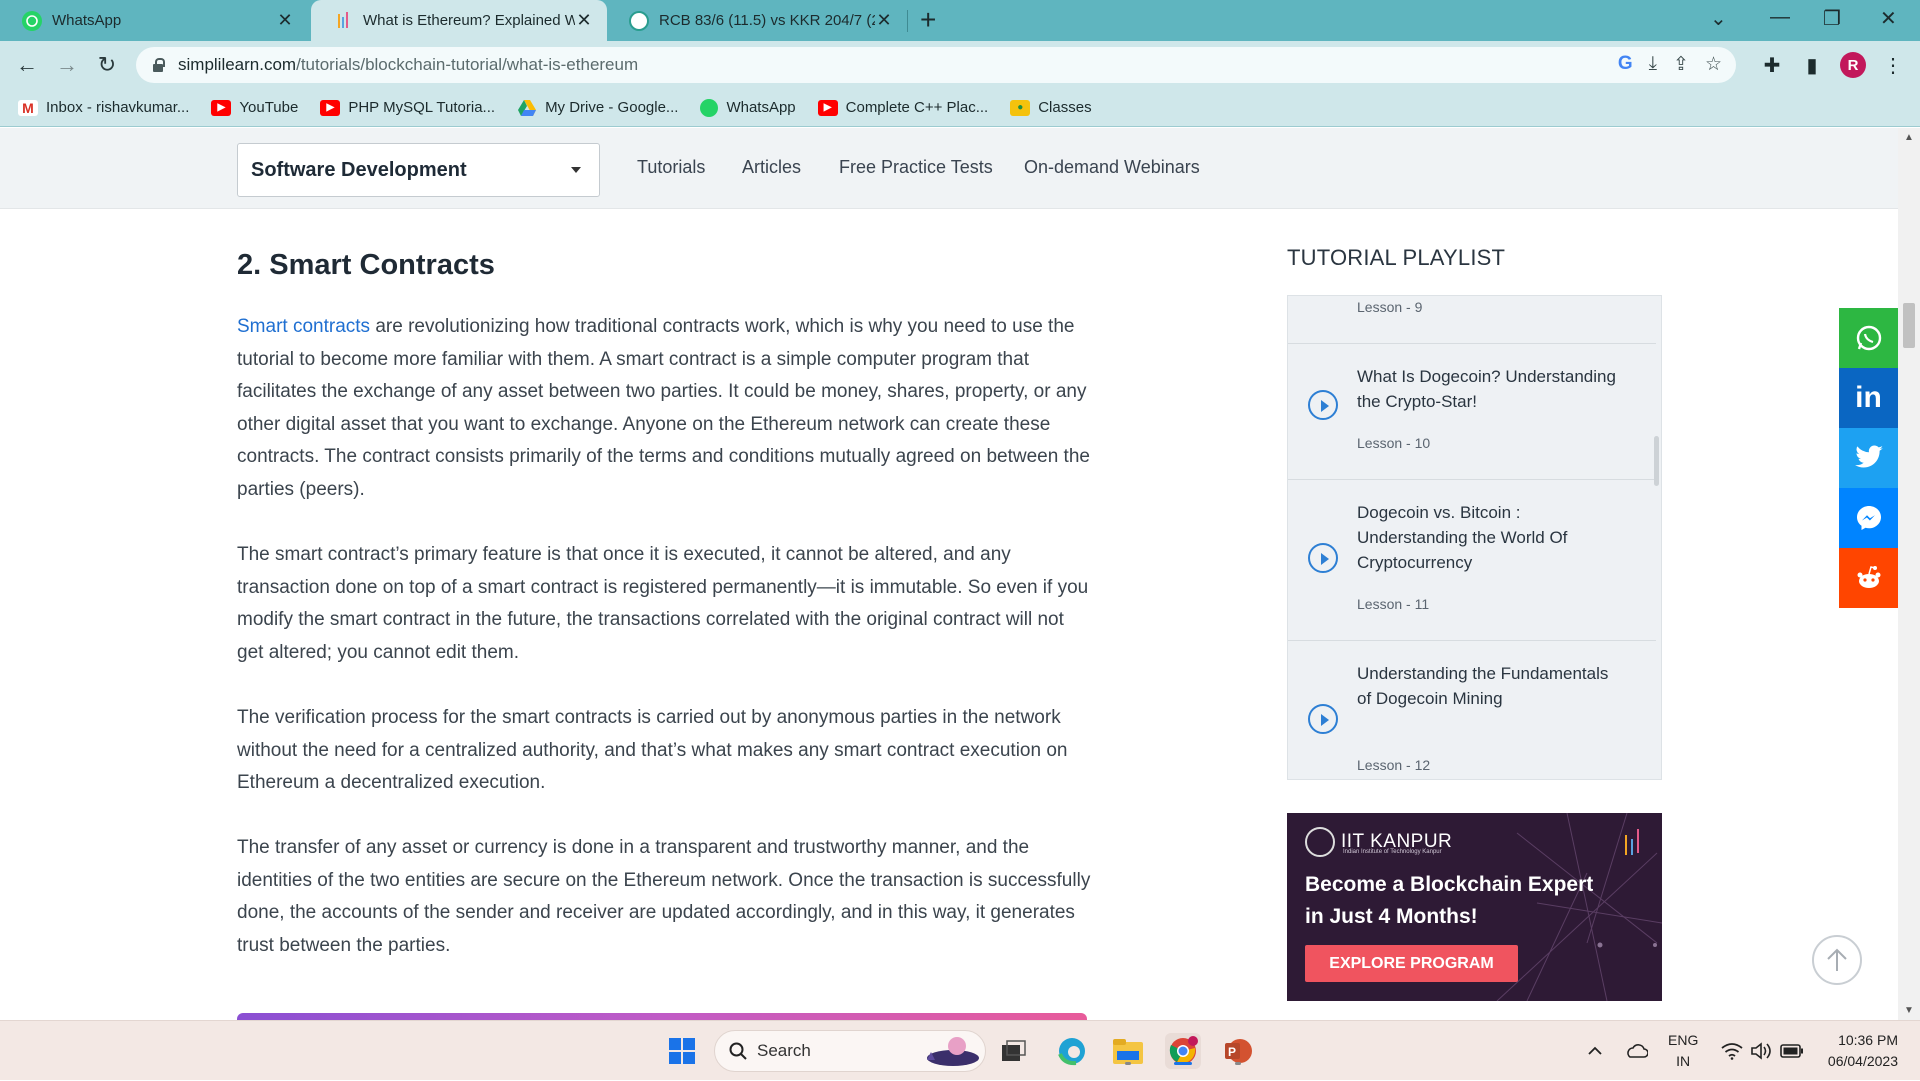 This screenshot has height=1081, width=1920. I want to click on scroll-to-top-button, so click(1837, 960).